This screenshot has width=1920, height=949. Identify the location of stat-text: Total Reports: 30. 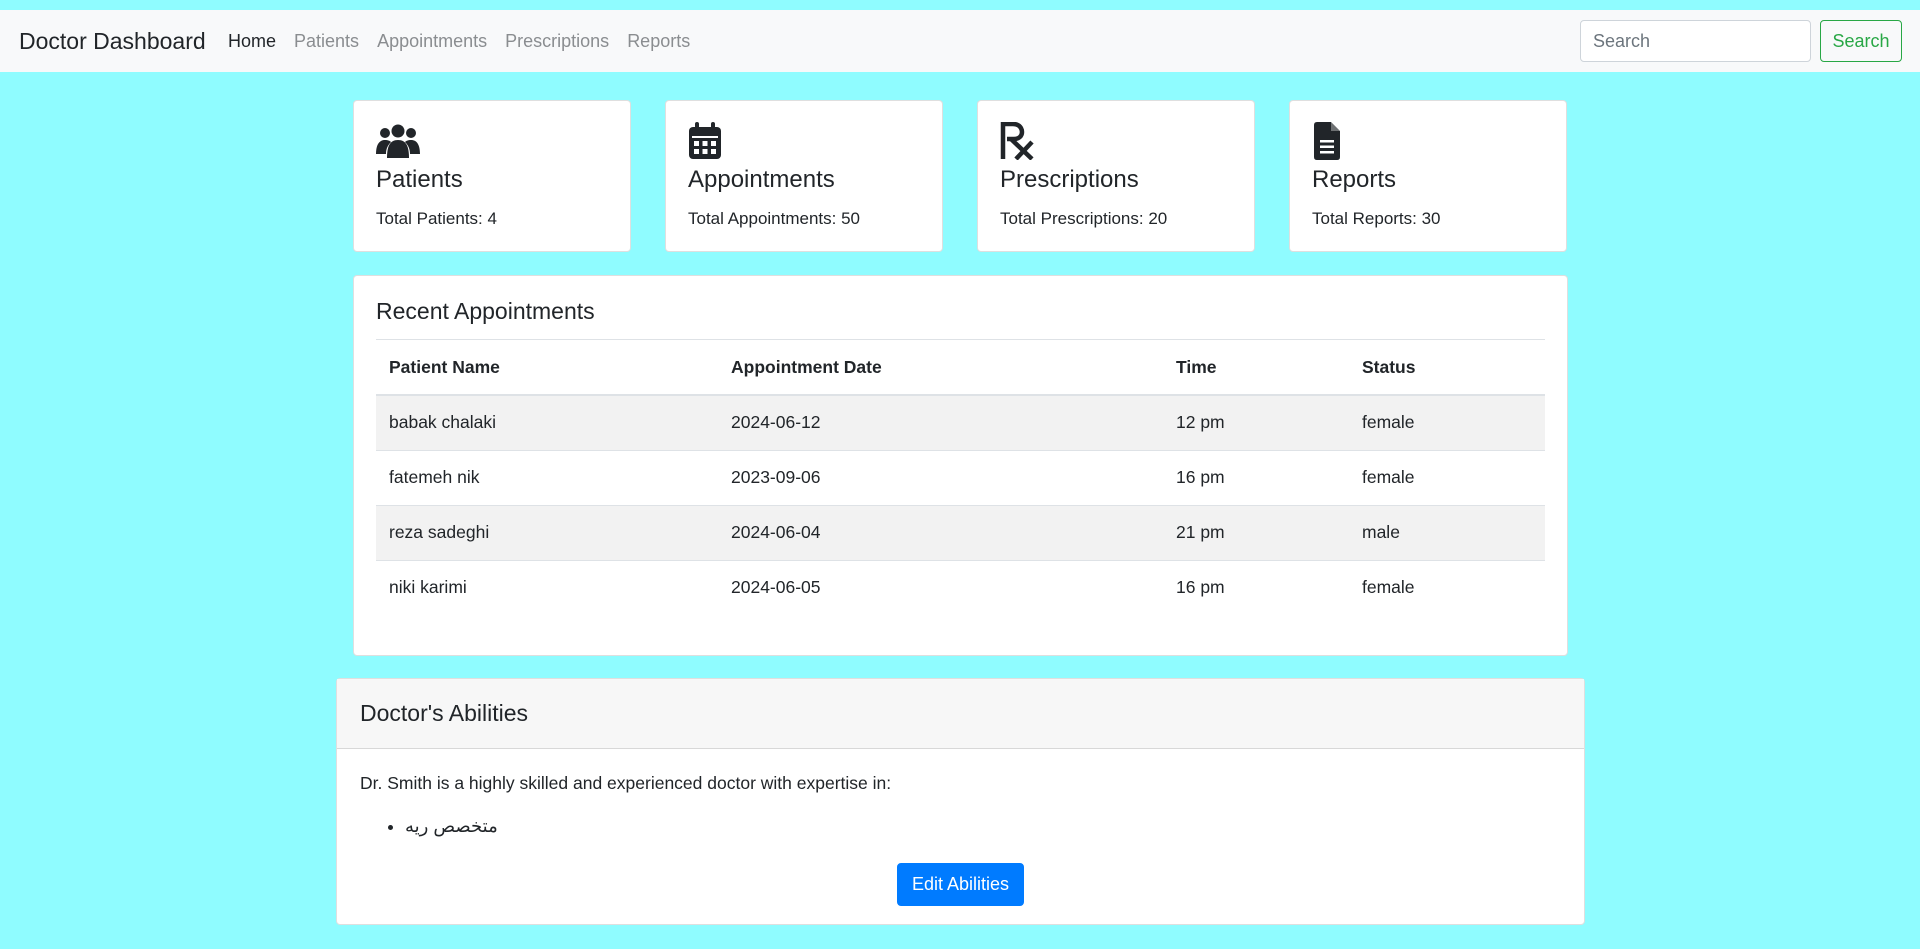
(1376, 218).